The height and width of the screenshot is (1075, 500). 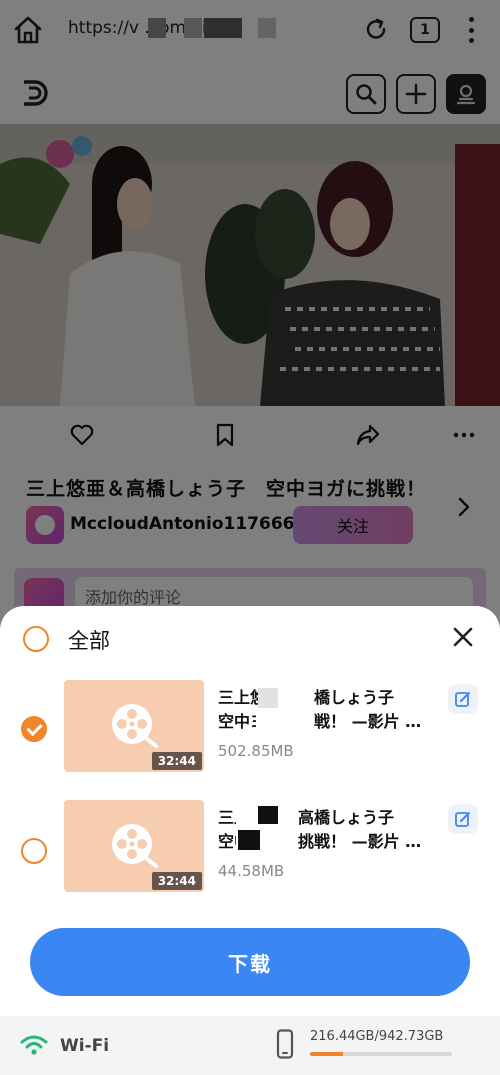 I want to click on storage-bar, so click(x=381, y=1054).